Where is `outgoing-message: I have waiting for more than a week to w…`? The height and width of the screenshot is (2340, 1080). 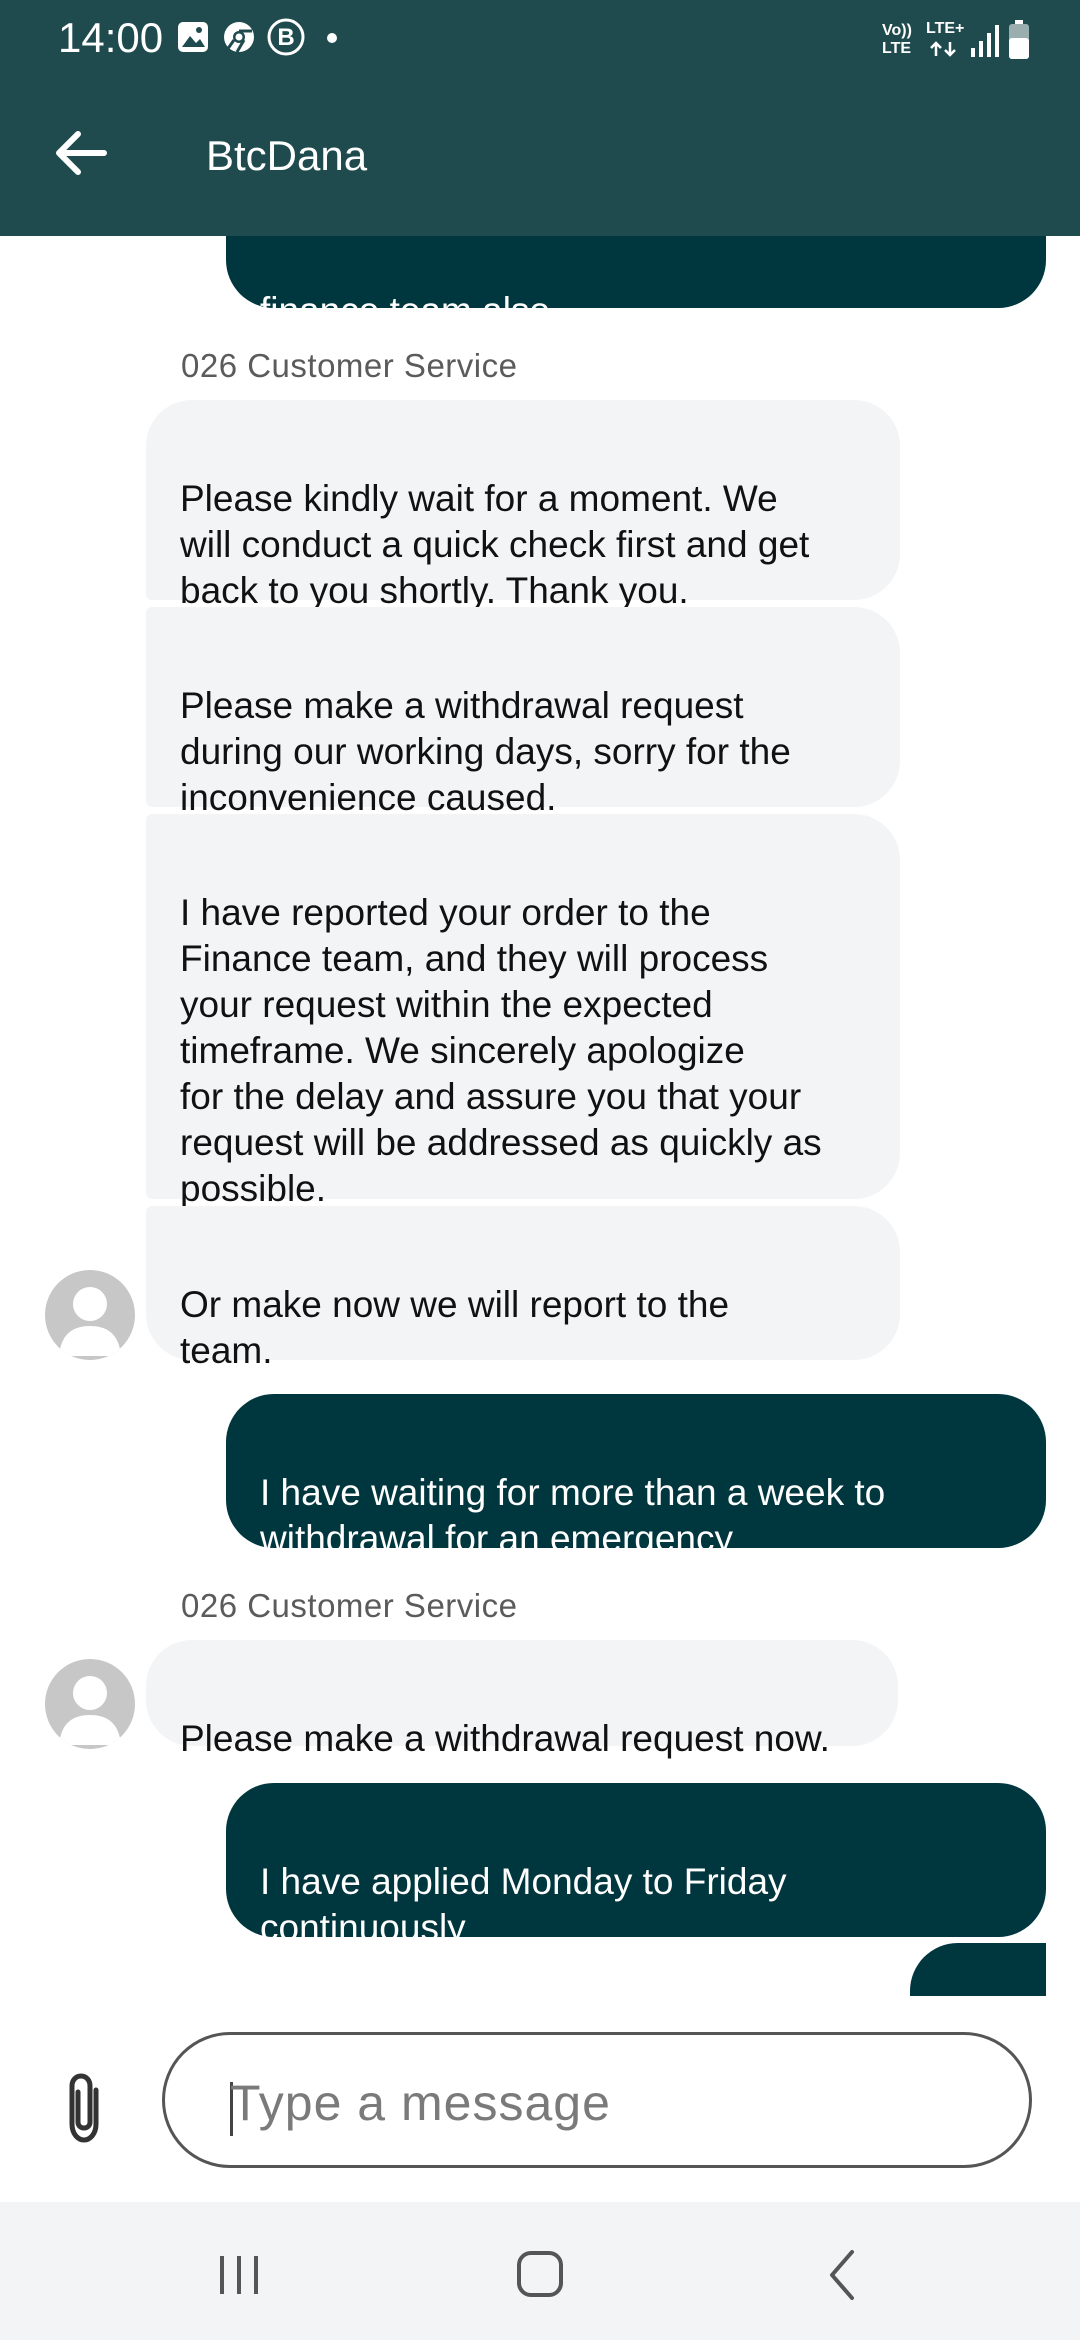
outgoing-message: I have waiting for more than a week to w… is located at coordinates (636, 1476).